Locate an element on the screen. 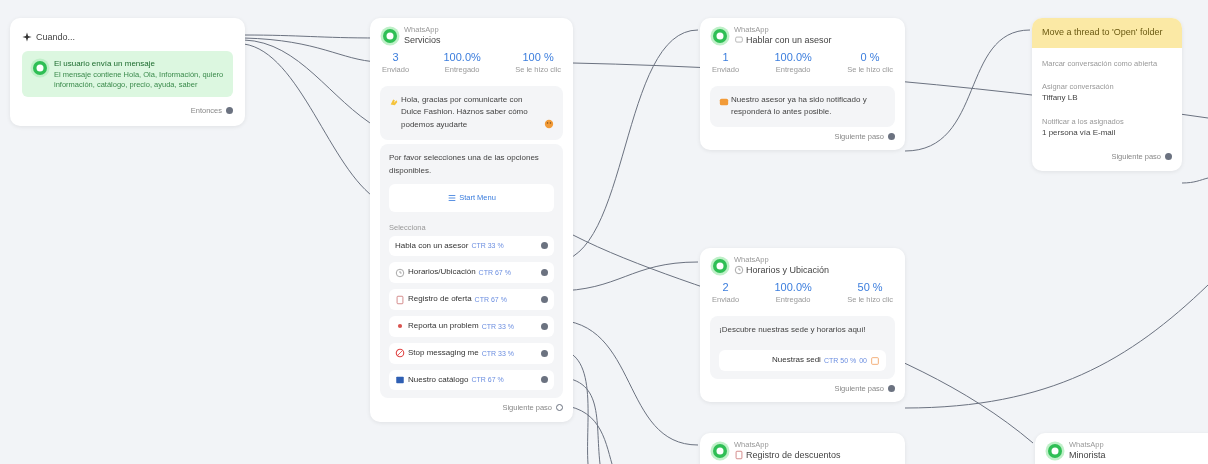  node-title: Horarios y Ubicación is located at coordinates (788, 270).